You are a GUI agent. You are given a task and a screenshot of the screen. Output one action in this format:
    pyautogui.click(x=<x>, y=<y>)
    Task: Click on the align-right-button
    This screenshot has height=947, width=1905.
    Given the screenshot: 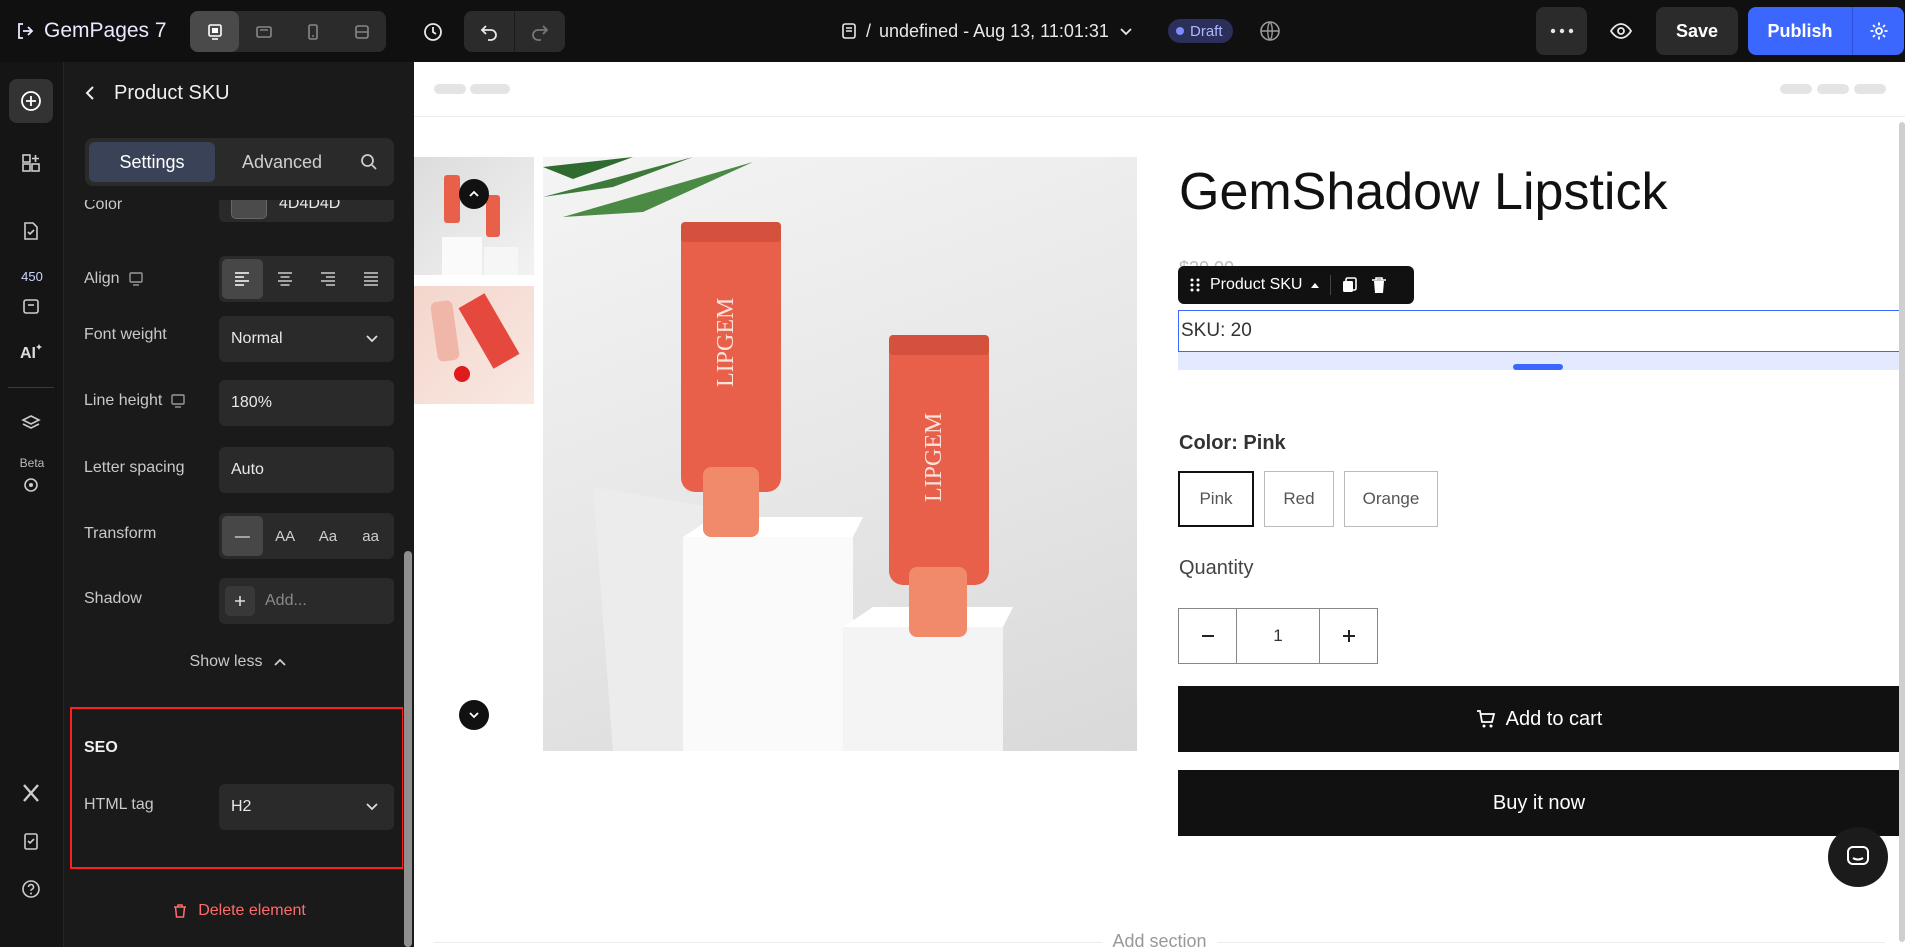 What is the action you would take?
    pyautogui.click(x=328, y=279)
    